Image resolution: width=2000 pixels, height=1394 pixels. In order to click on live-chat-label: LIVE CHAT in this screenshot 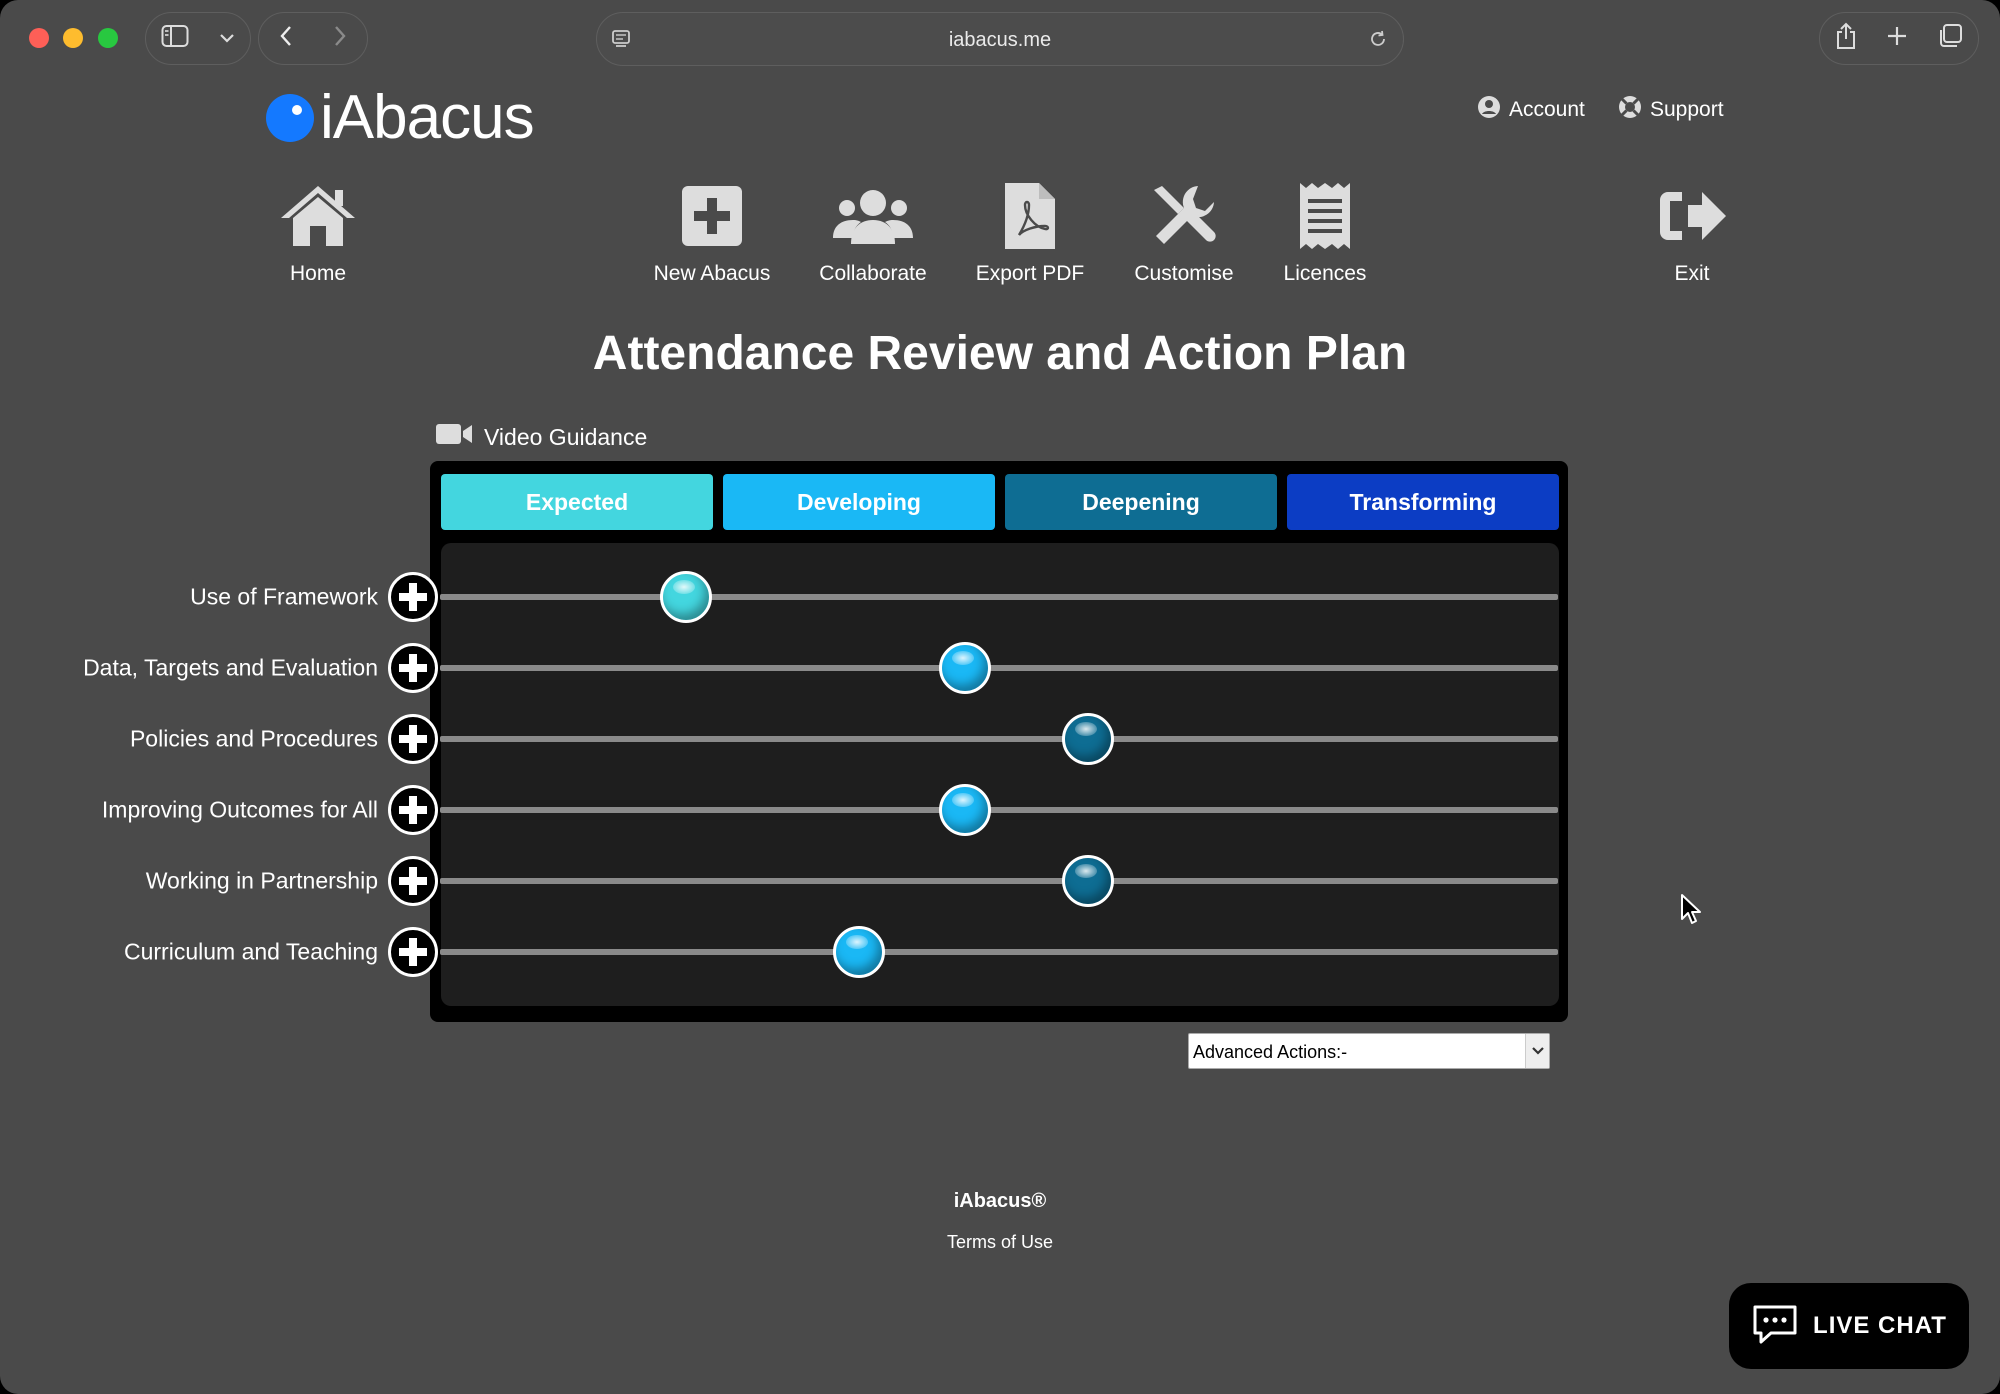, I will do `click(1880, 1325)`.